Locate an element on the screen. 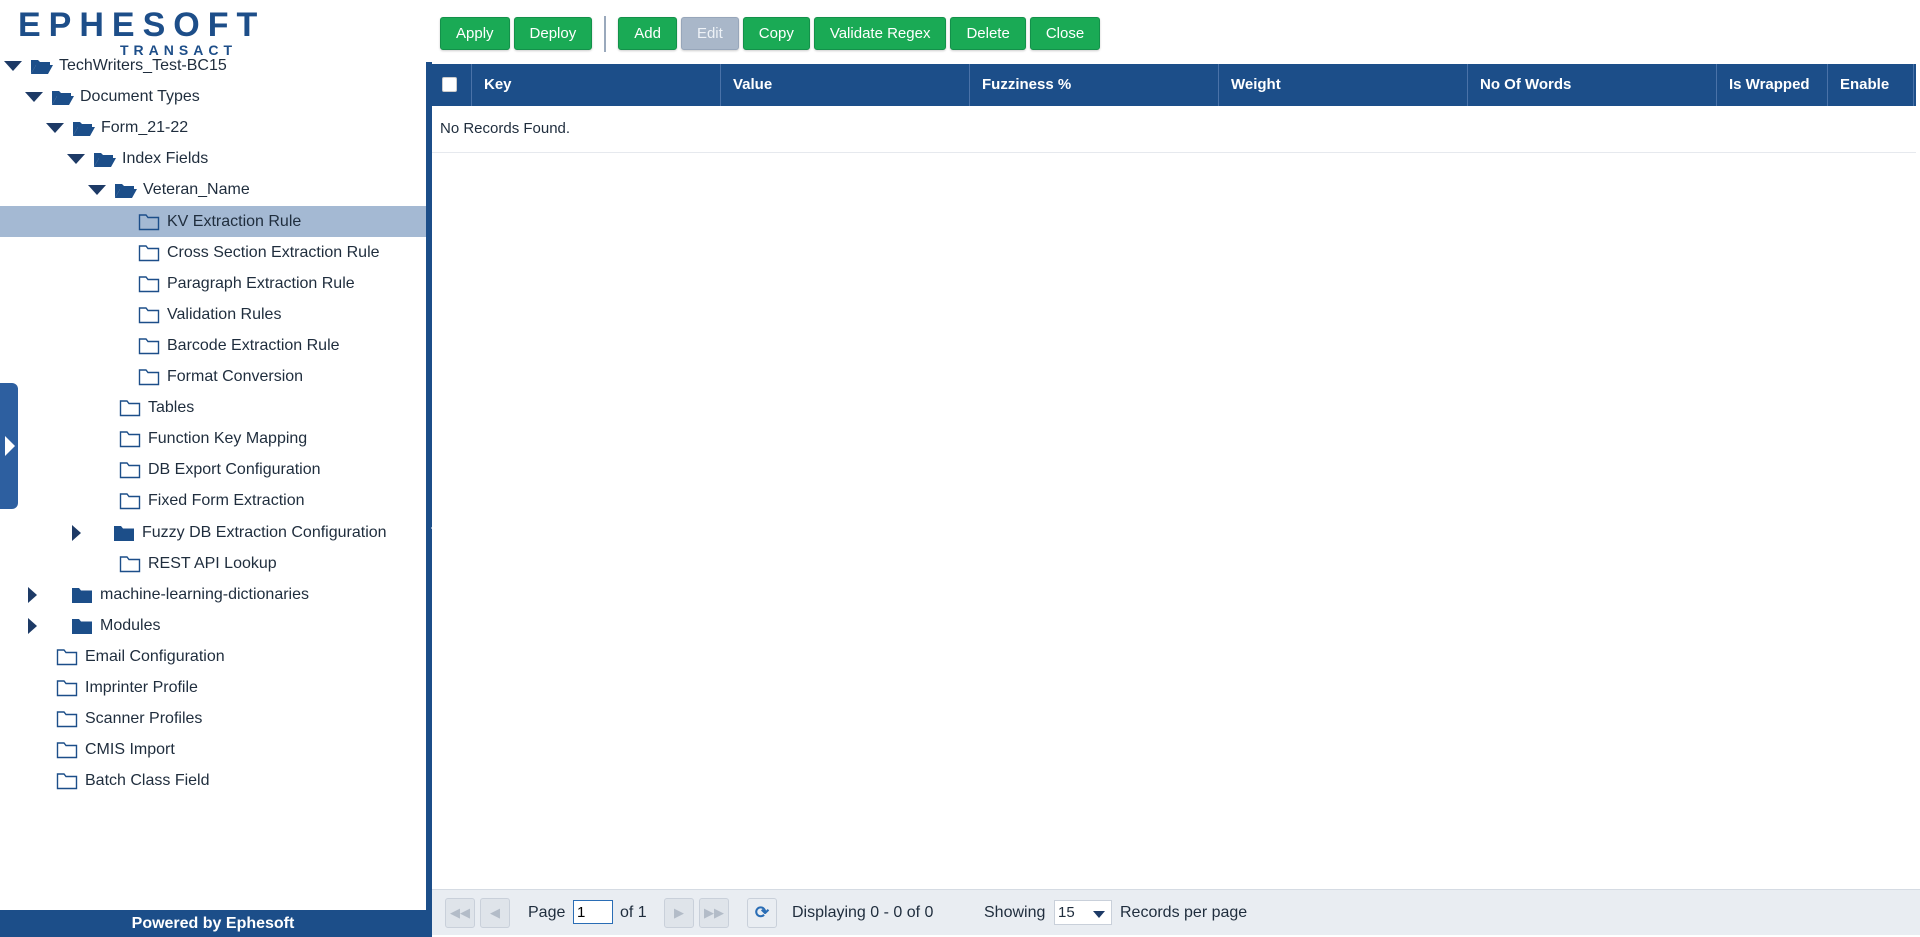 The height and width of the screenshot is (937, 1920). first-page-button: ◀◀ is located at coordinates (460, 913).